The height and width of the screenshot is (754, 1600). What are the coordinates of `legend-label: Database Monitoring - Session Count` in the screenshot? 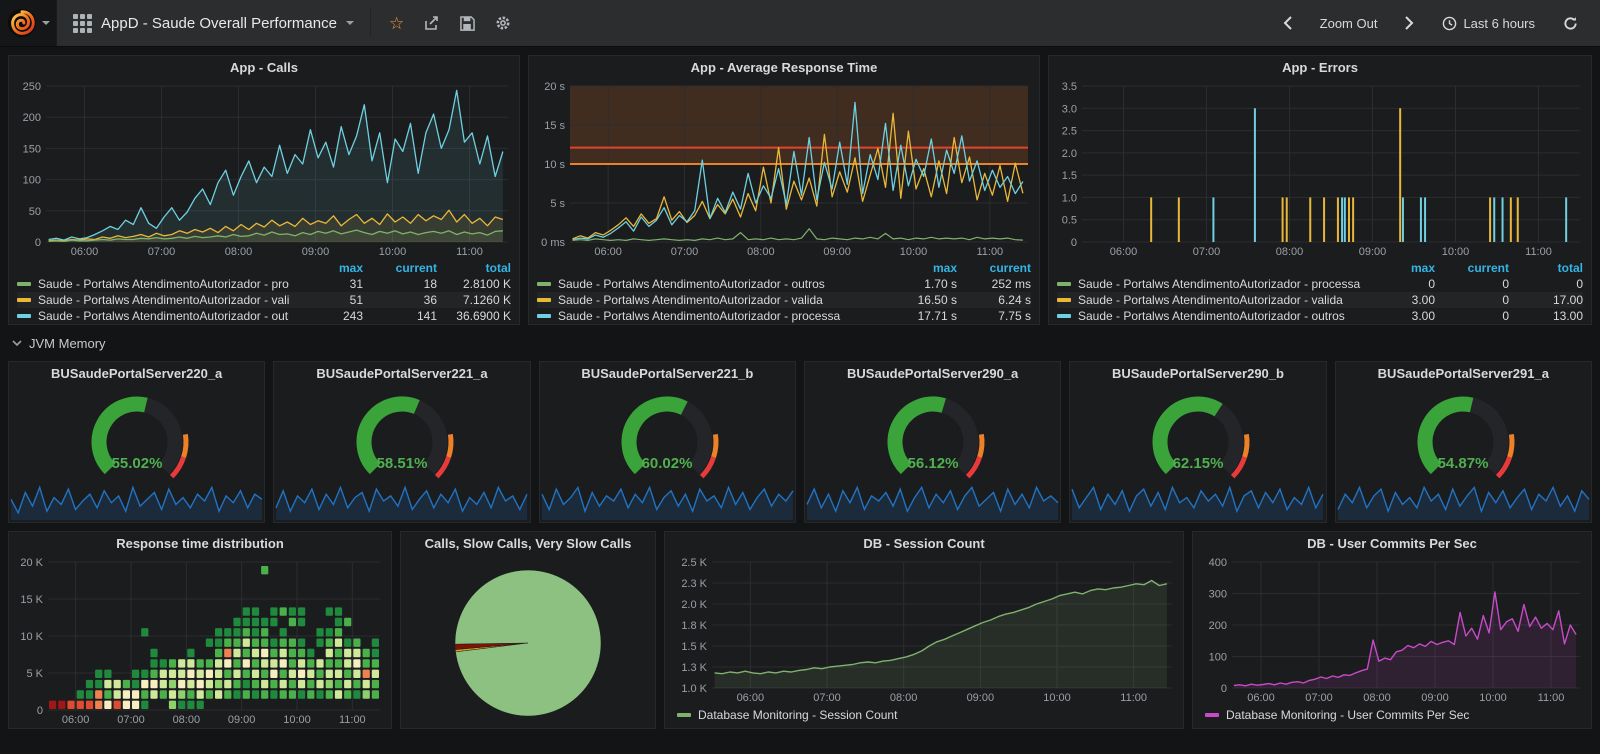 It's located at (798, 715).